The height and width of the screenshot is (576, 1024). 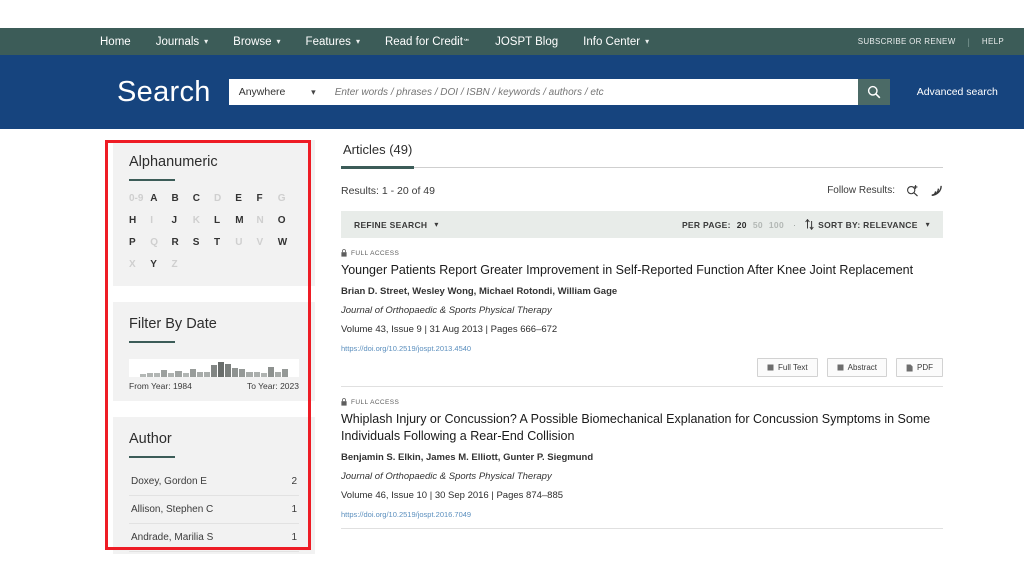 What do you see at coordinates (293, 368) in the screenshot?
I see `date-slider-handle-right` at bounding box center [293, 368].